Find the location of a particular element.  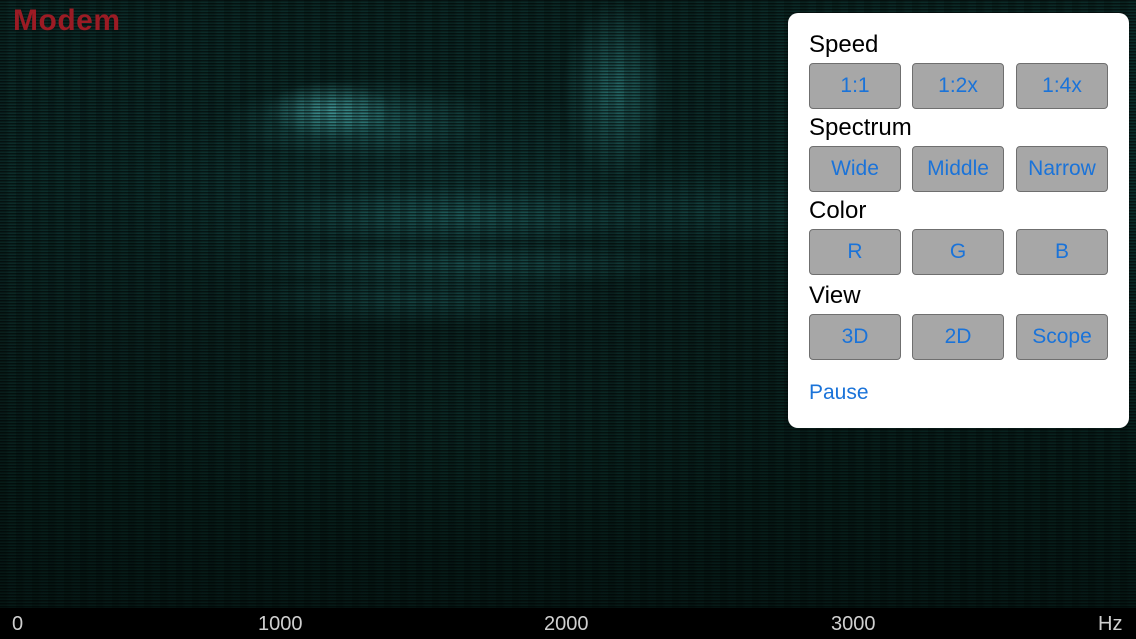

spectrum-title: Spectrum is located at coordinates (860, 127).